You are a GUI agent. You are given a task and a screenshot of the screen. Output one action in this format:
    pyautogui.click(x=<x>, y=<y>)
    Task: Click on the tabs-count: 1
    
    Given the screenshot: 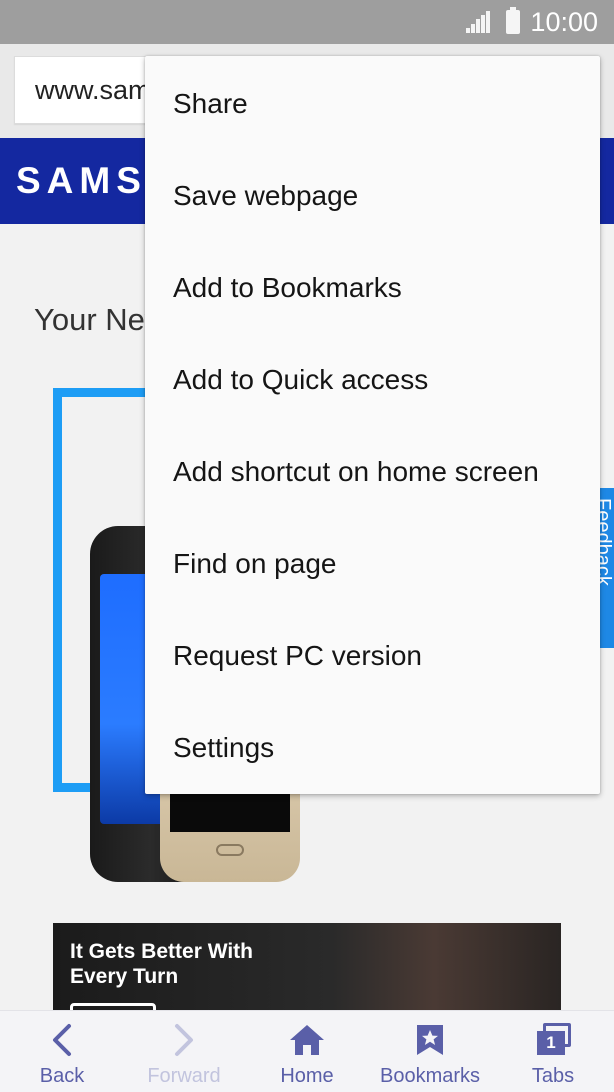 What is the action you would take?
    pyautogui.click(x=551, y=1043)
    